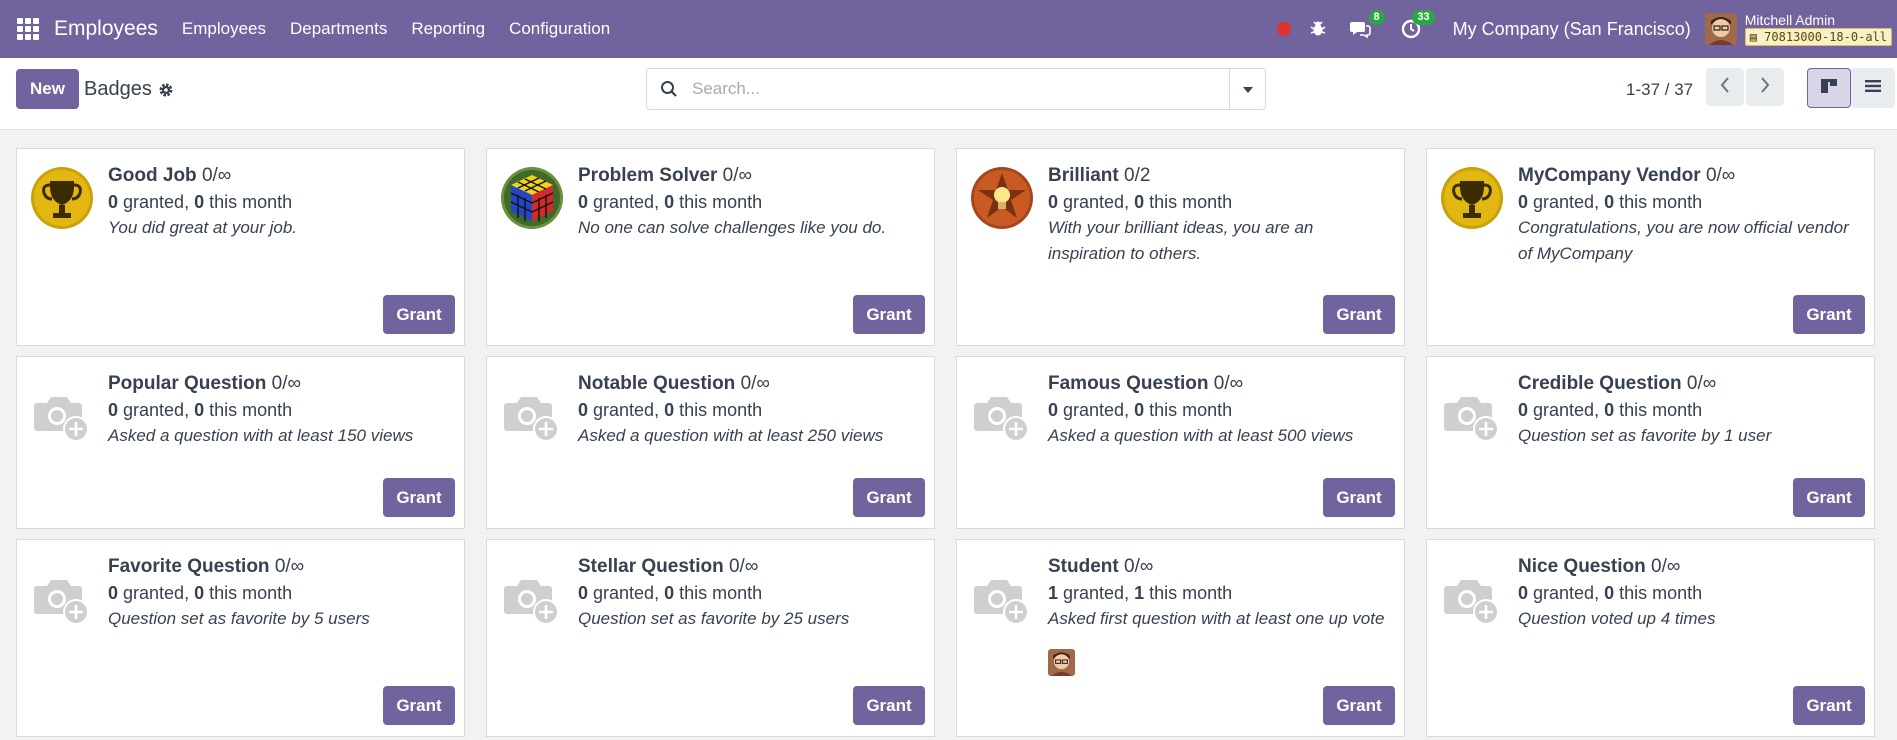 The height and width of the screenshot is (740, 1897). I want to click on search-options-toggle, so click(1247, 89).